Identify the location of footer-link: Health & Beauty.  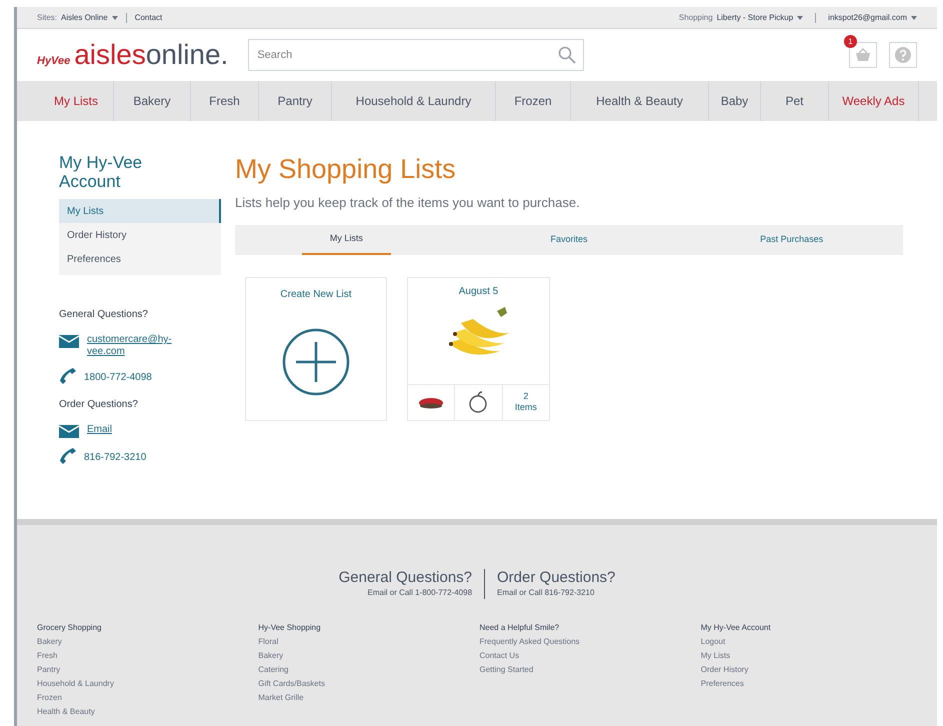
(147, 712).